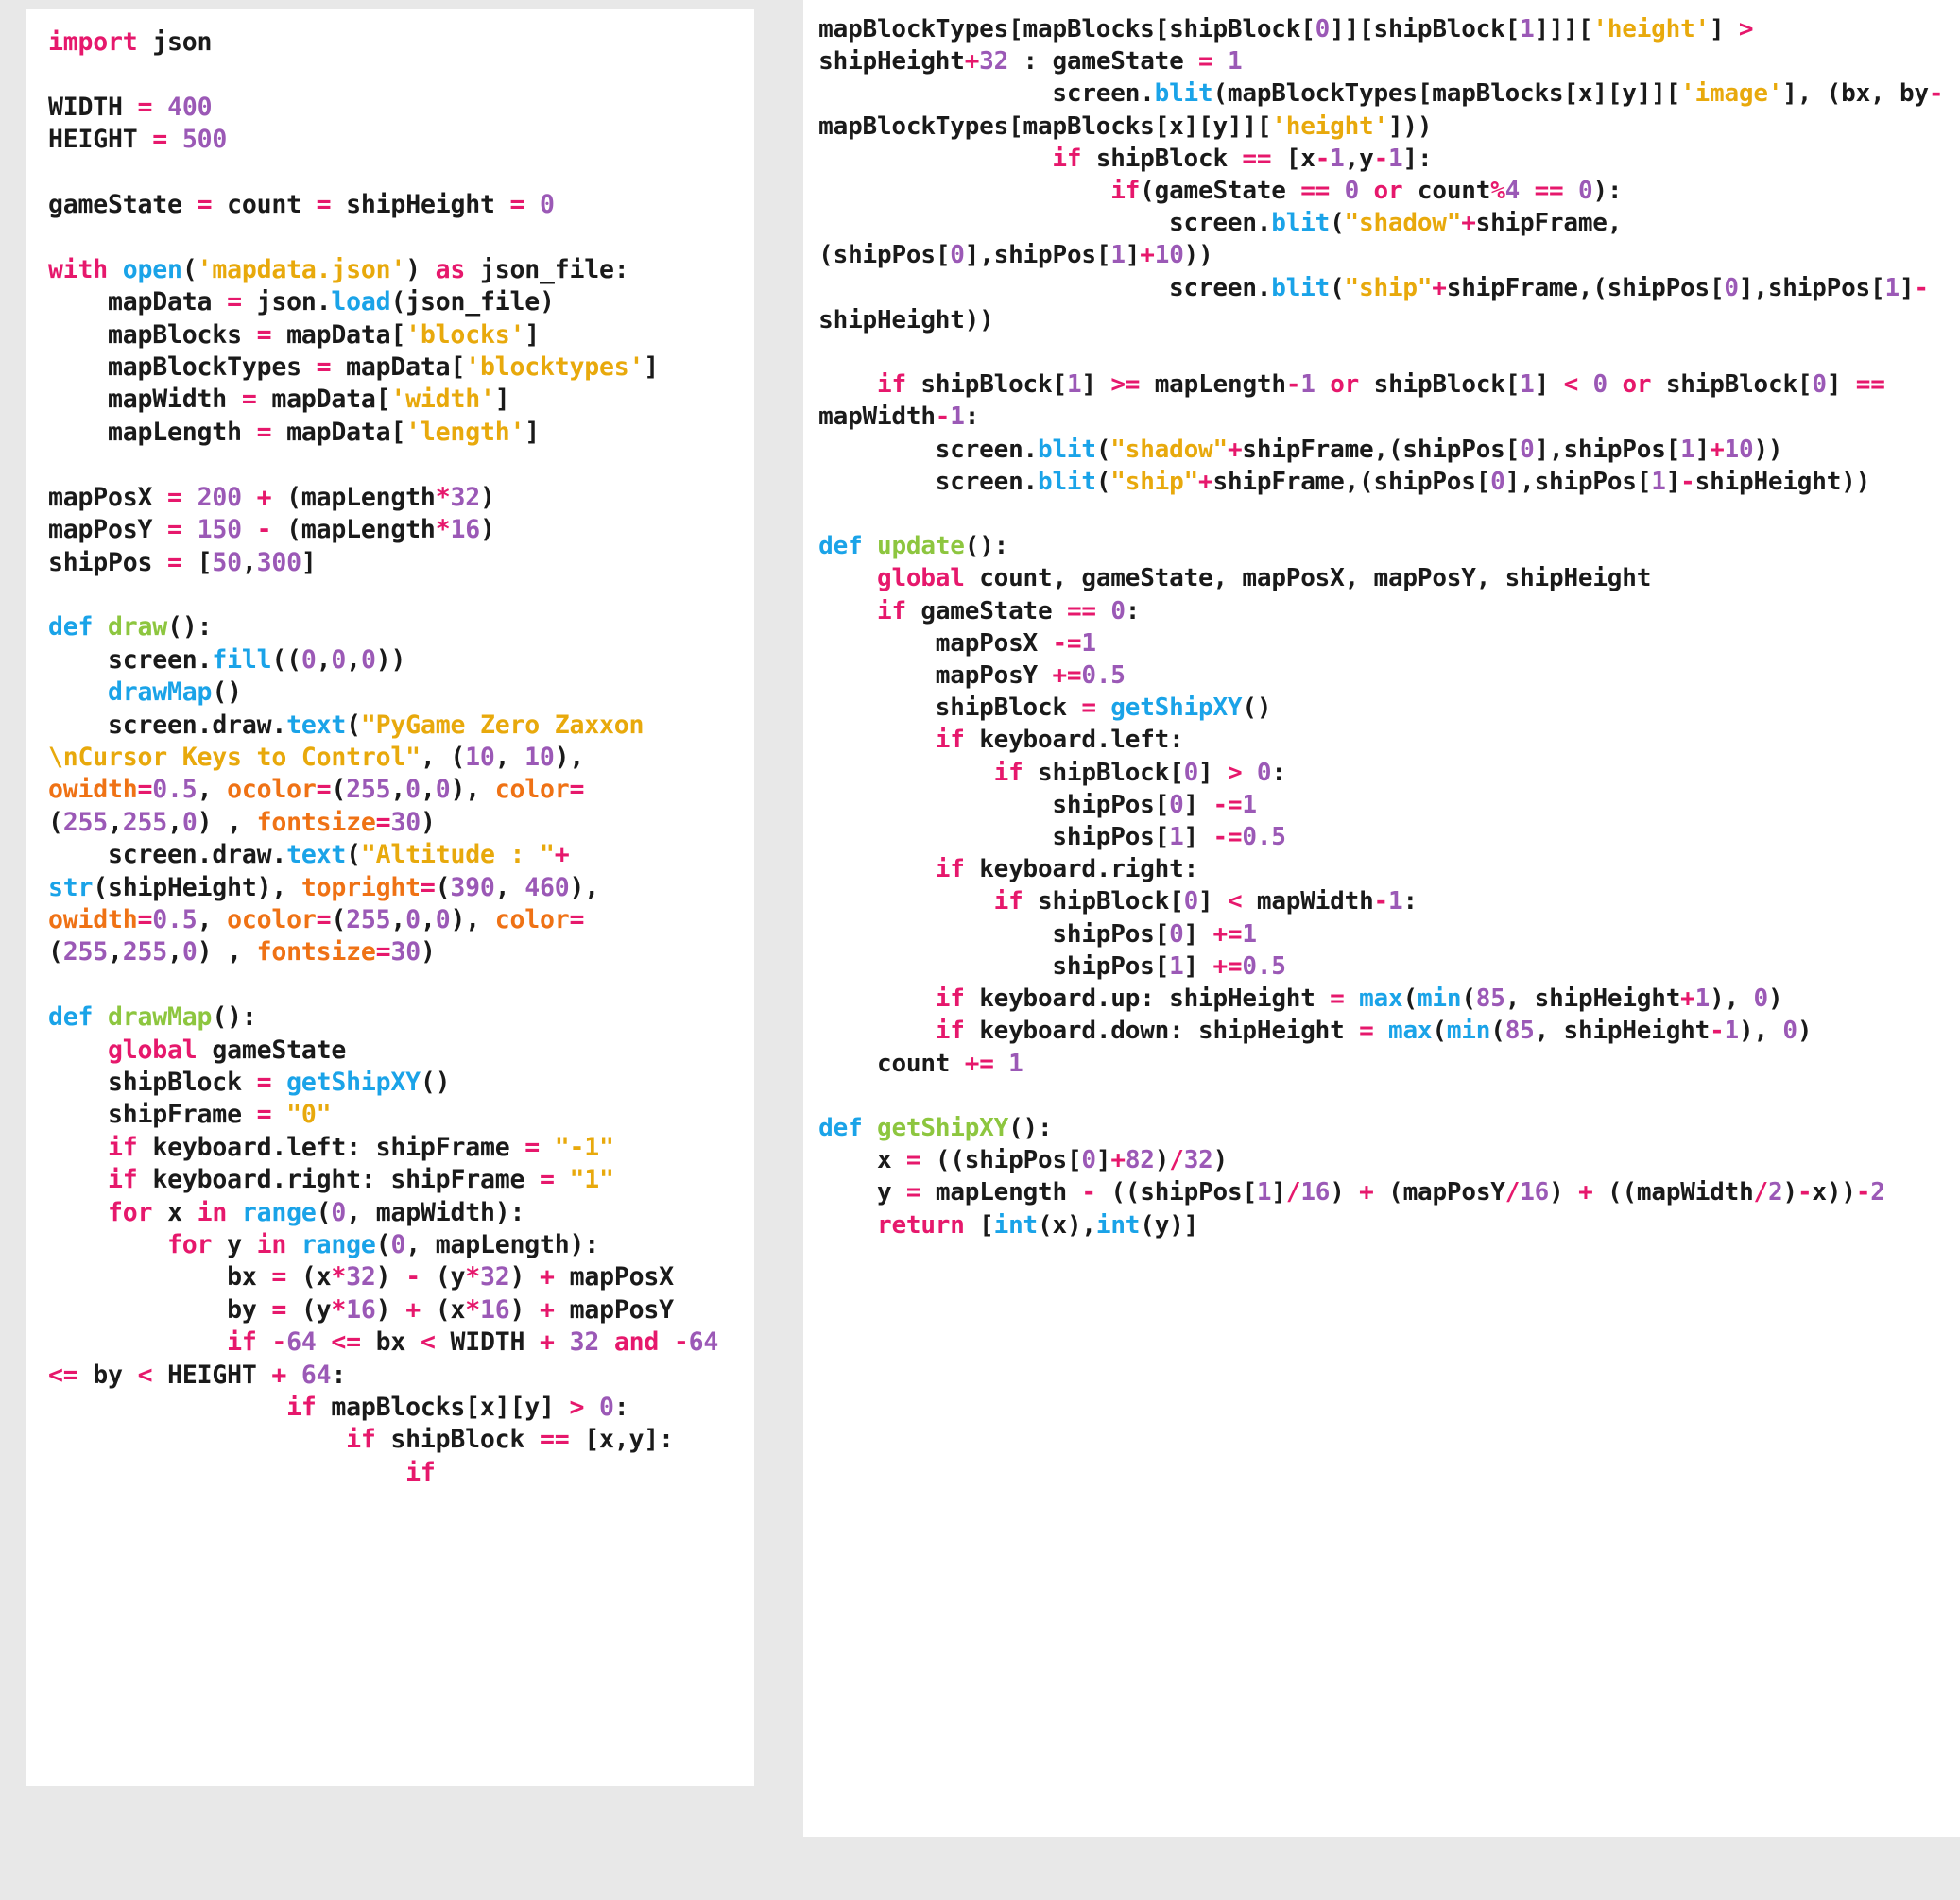 Image resolution: width=1960 pixels, height=1900 pixels. Describe the element at coordinates (271, 530) in the screenshot. I see `code-line: mapPosY = 150 - (mapLength*16)` at that location.